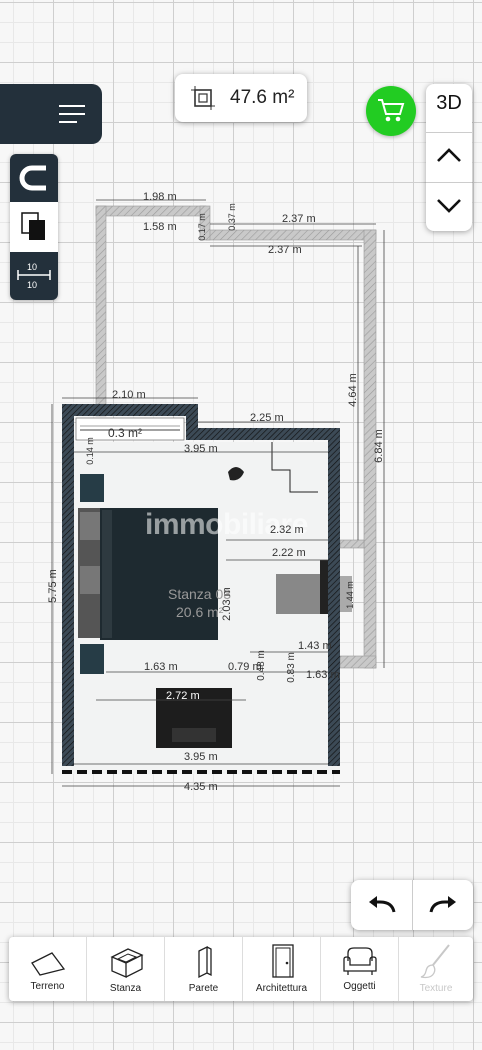 The height and width of the screenshot is (1050, 482). I want to click on dim-right-inner-height: 4.64 m, so click(352, 390).